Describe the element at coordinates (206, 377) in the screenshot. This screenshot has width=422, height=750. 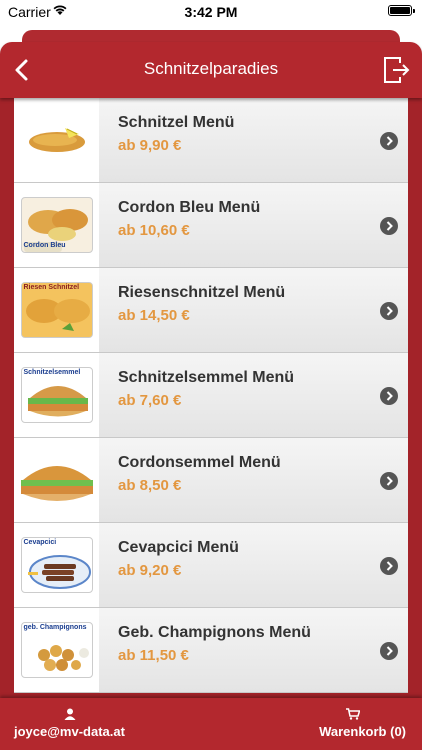
I see `item-name: Schnitzelsemmel Menü` at that location.